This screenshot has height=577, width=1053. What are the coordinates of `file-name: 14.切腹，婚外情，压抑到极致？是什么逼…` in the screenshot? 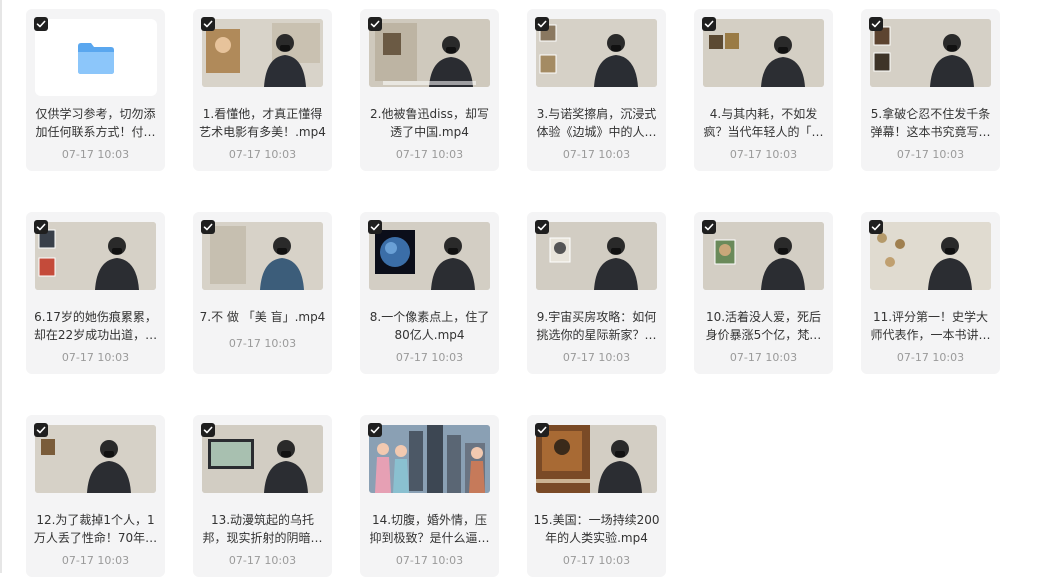 It's located at (429, 529).